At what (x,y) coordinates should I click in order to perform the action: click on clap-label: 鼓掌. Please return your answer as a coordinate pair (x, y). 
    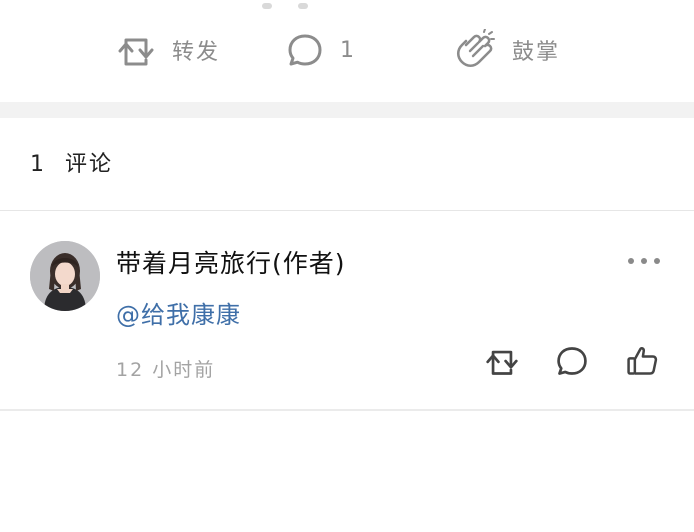
    Looking at the image, I should click on (536, 52).